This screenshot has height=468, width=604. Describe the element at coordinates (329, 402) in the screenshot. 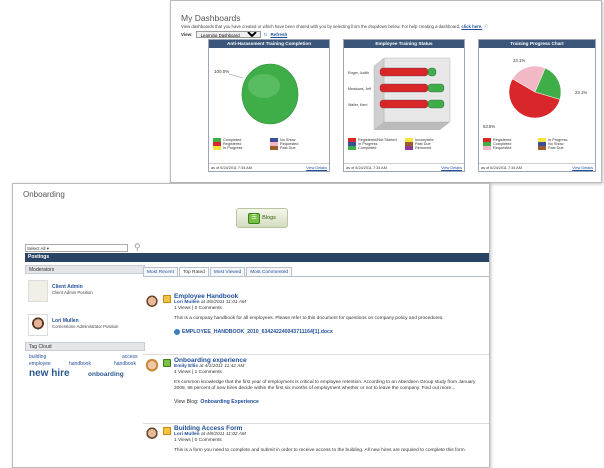

I see `view-blog-row: View Blog: Onboarding Experience` at that location.